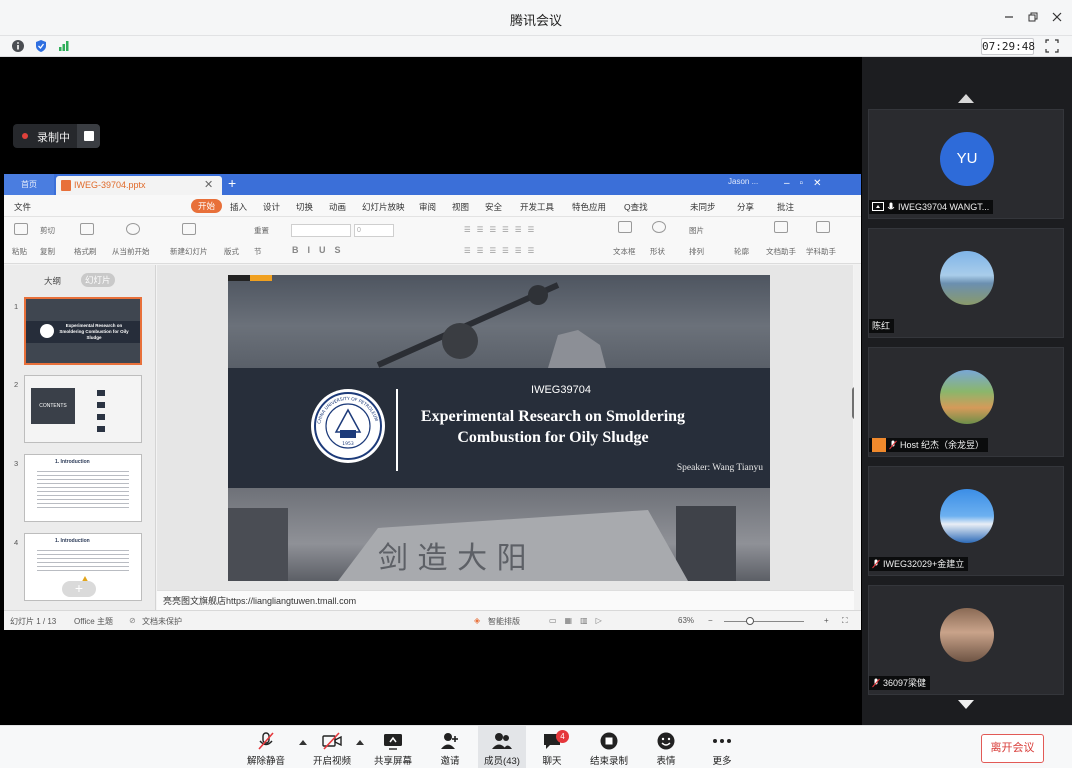 This screenshot has height=768, width=1072. What do you see at coordinates (696, 251) in the screenshot?
I see `ribbon-arrange: 排列` at bounding box center [696, 251].